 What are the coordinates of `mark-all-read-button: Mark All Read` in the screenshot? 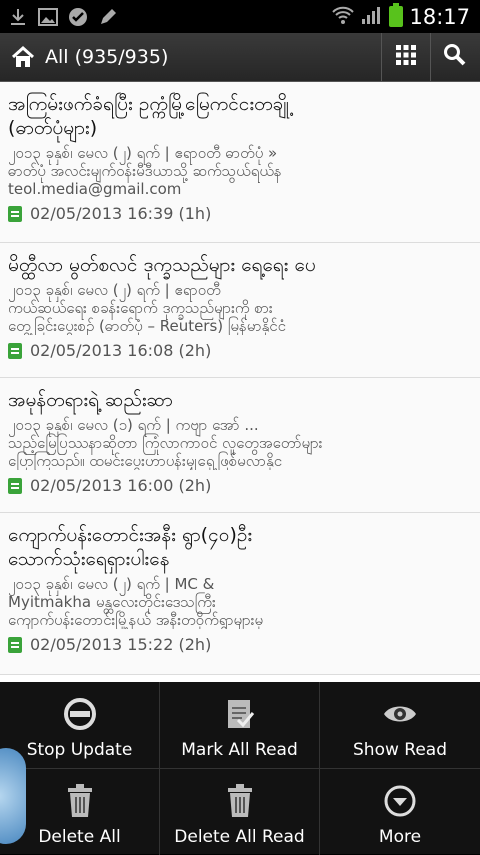 It's located at (240, 725).